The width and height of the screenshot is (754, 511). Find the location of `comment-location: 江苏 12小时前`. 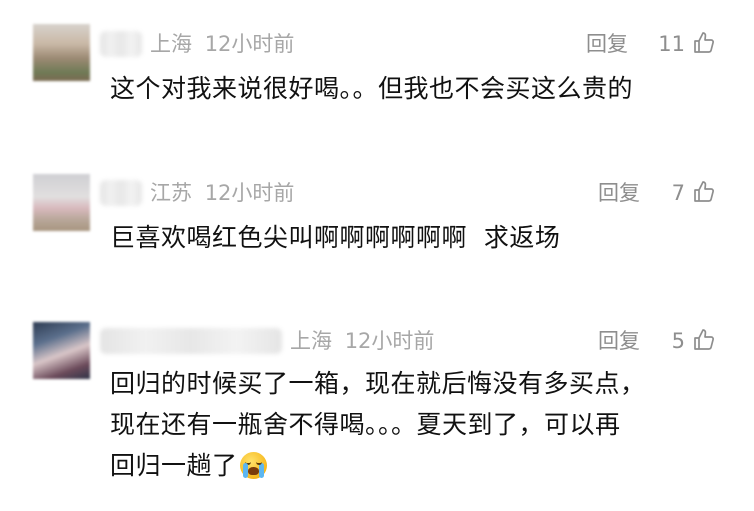

comment-location: 江苏 12小时前 is located at coordinates (222, 193).